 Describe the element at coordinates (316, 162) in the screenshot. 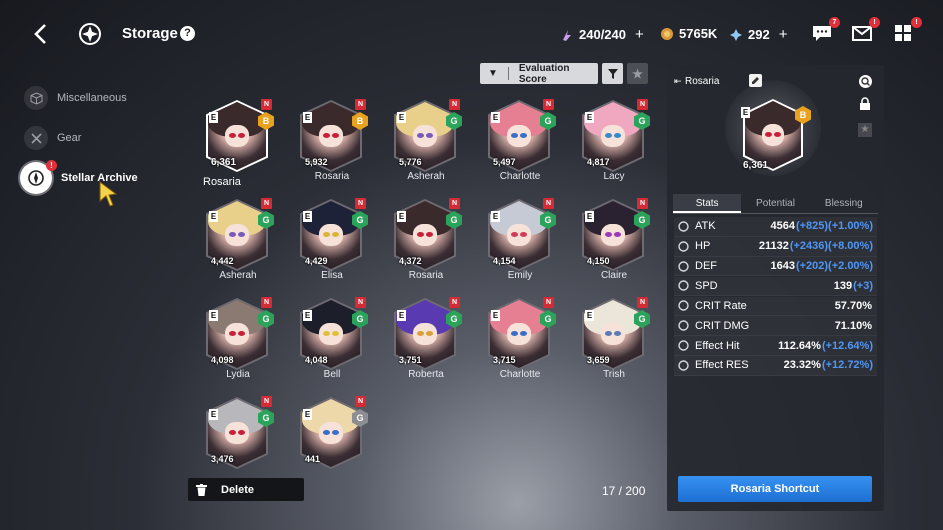

I see `card-score: 5,932` at that location.